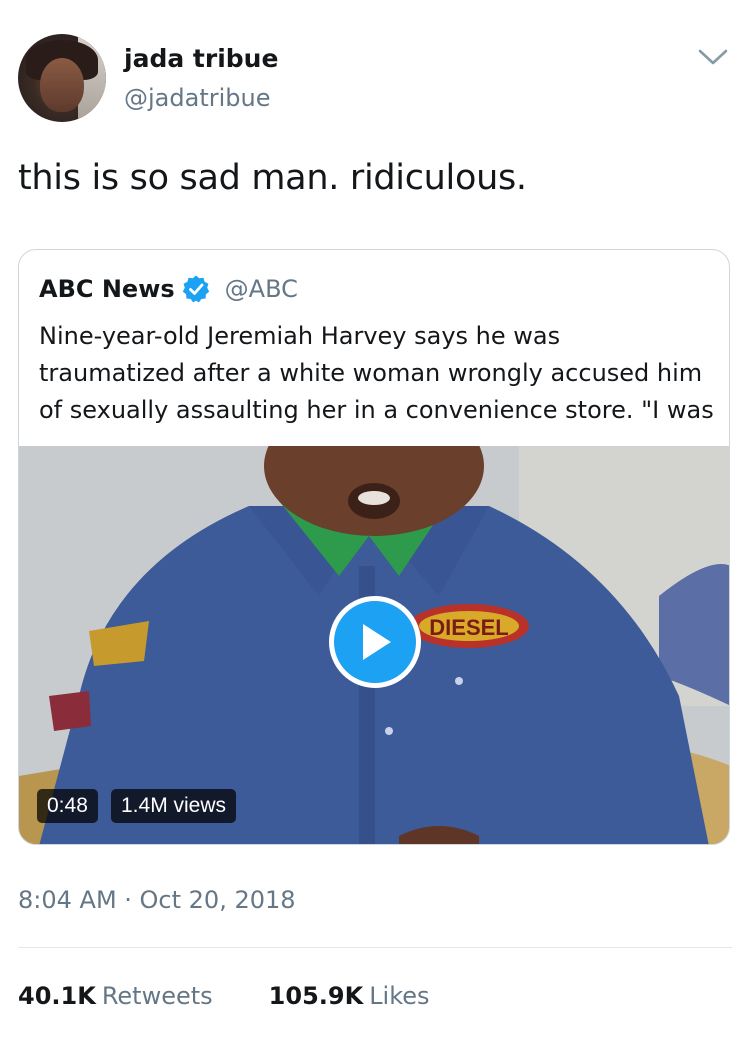  I want to click on play-icon, so click(377, 642).